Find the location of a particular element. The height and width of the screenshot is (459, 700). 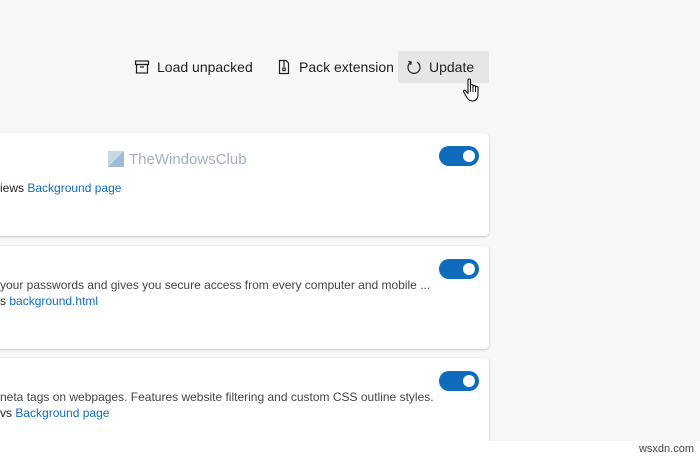

load-unpacked-button: Load unpacked is located at coordinates (193, 67).